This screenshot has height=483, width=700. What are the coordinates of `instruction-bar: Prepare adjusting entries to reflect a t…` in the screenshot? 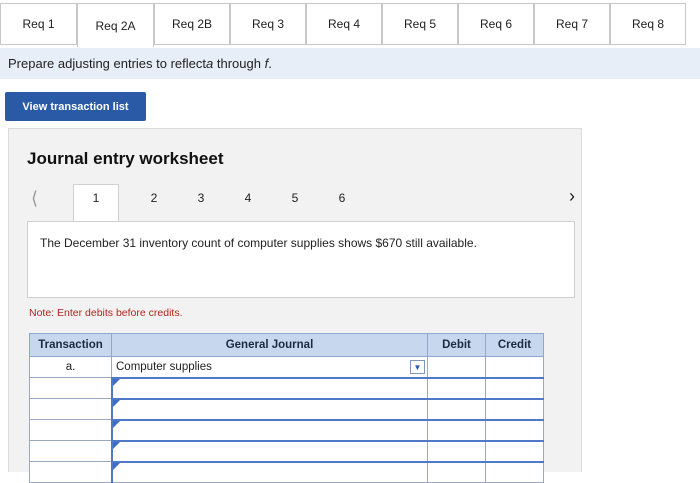 It's located at (350, 63).